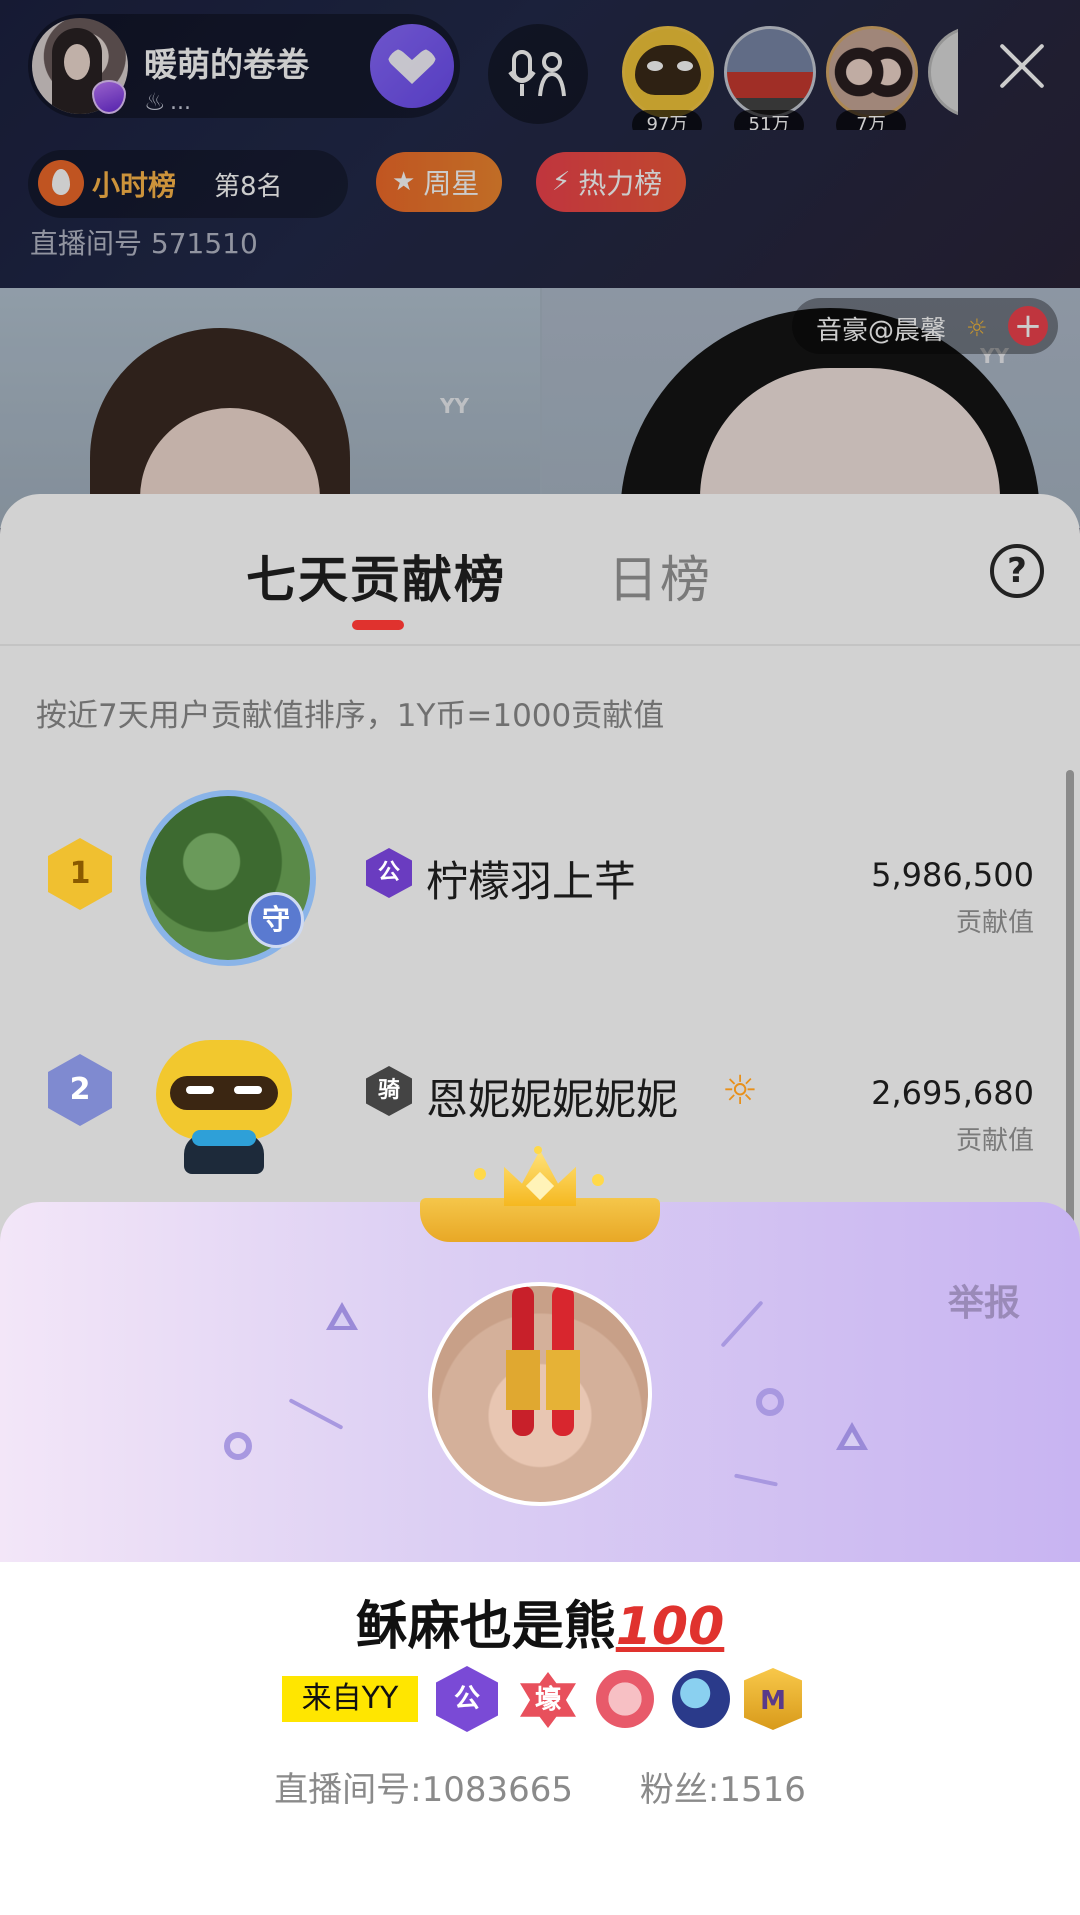 This screenshot has height=1915, width=1080. What do you see at coordinates (424, 1790) in the screenshot?
I see `profile-room-id: 直播间号:1083665` at bounding box center [424, 1790].